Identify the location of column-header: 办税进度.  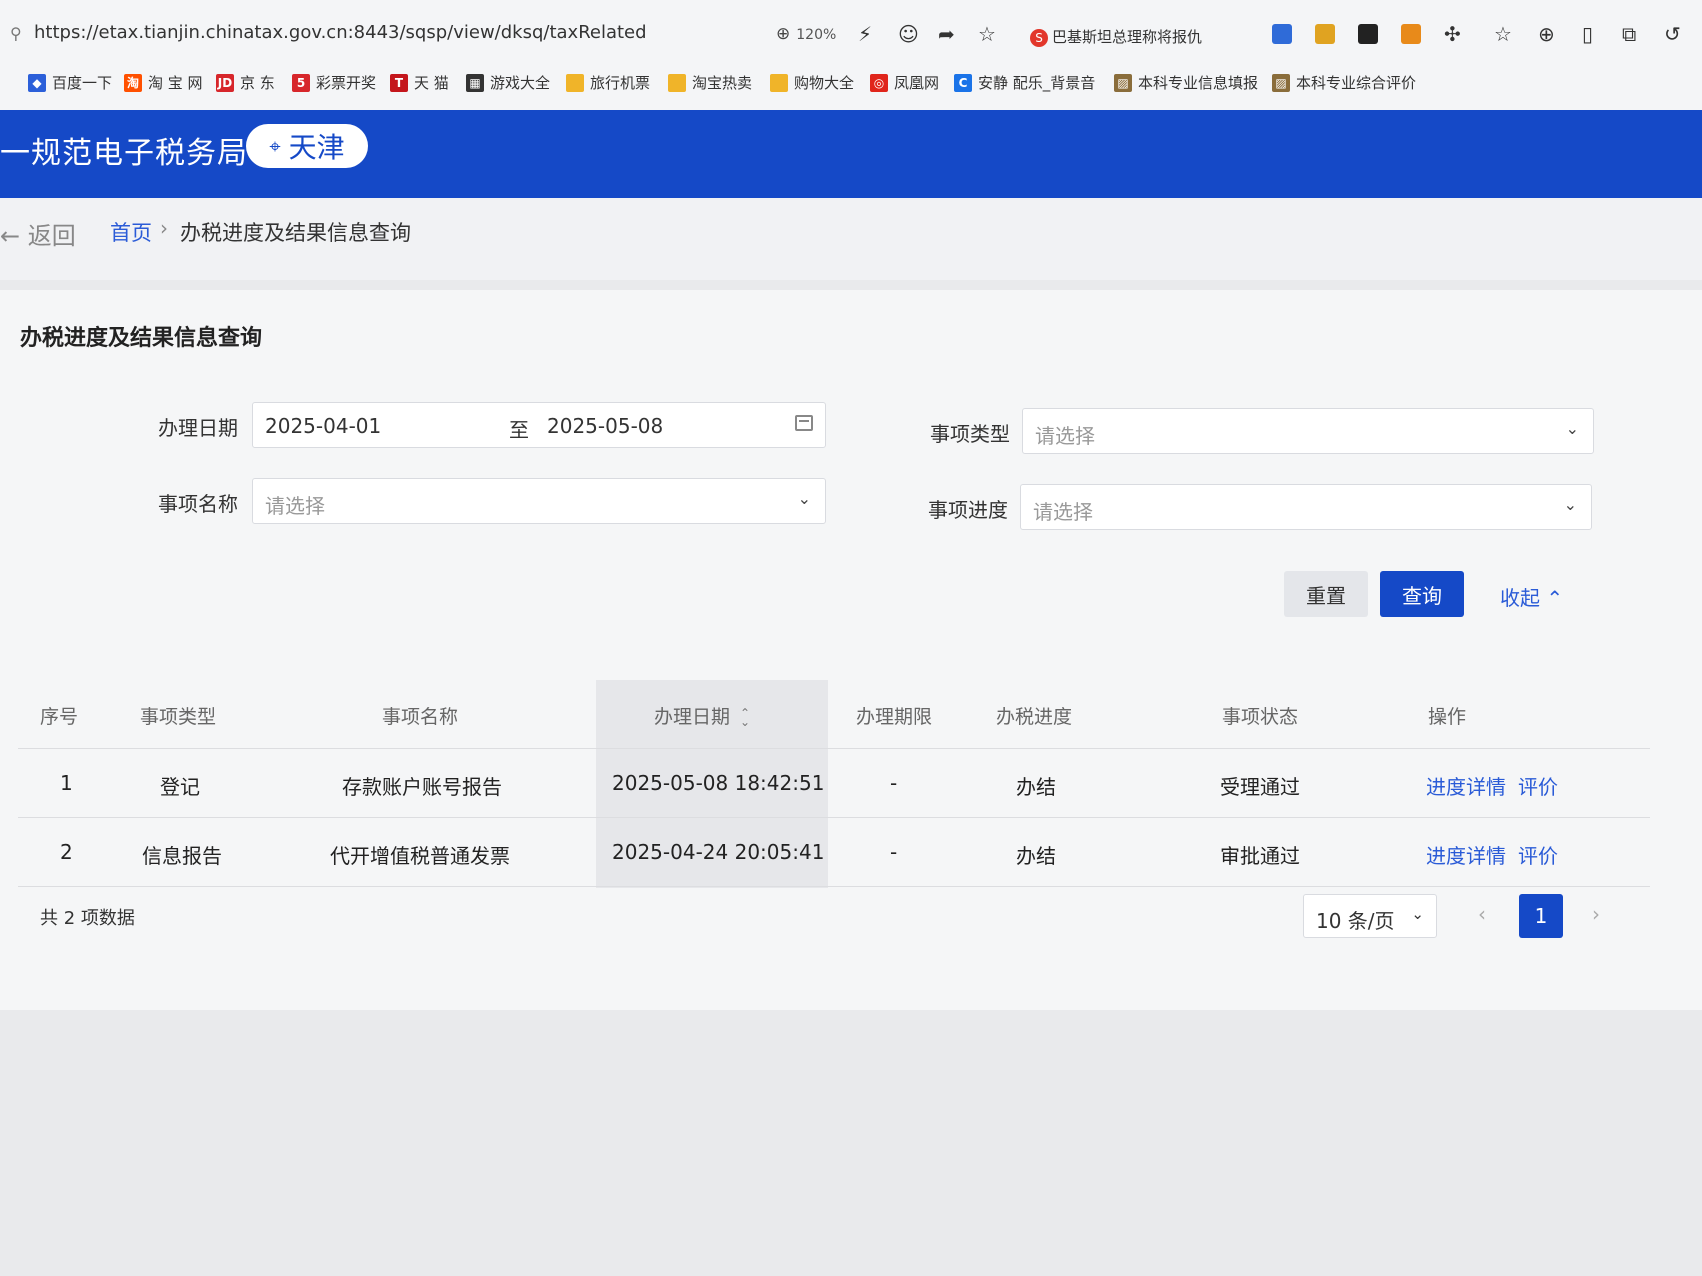
(1034, 717).